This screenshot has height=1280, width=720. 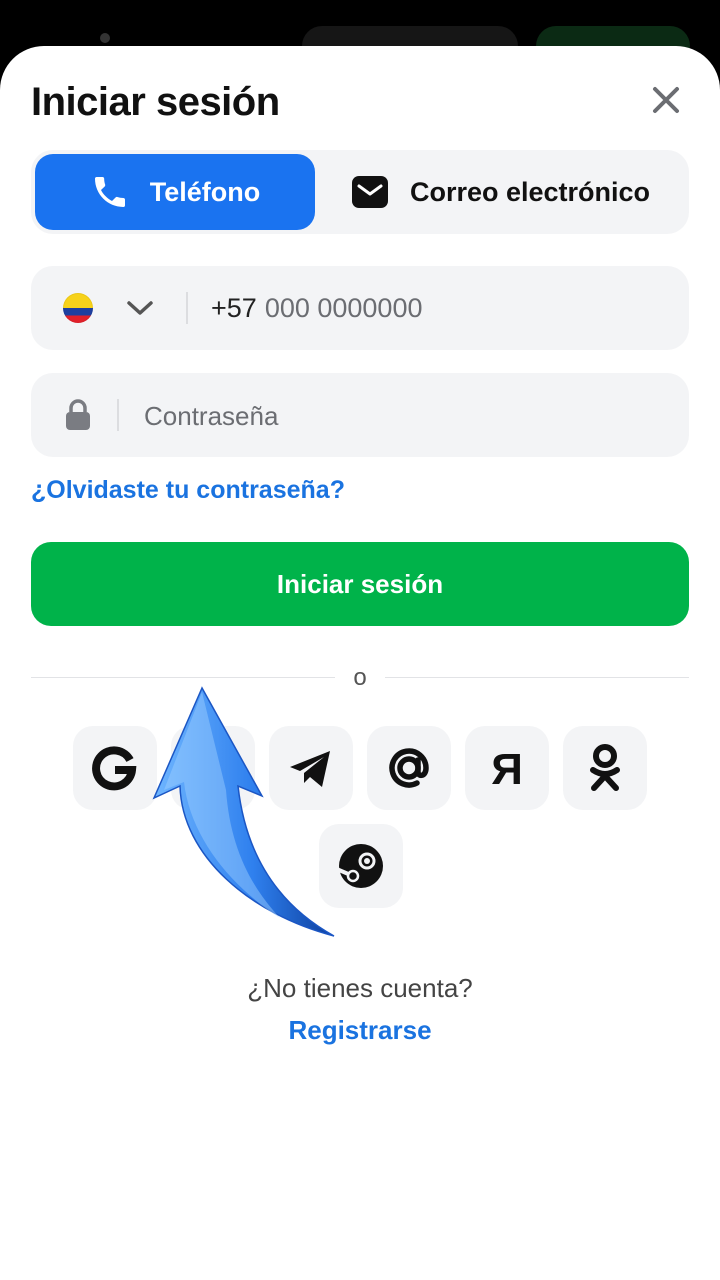 What do you see at coordinates (343, 307) in the screenshot?
I see `phone-placeholder: 000 0000000` at bounding box center [343, 307].